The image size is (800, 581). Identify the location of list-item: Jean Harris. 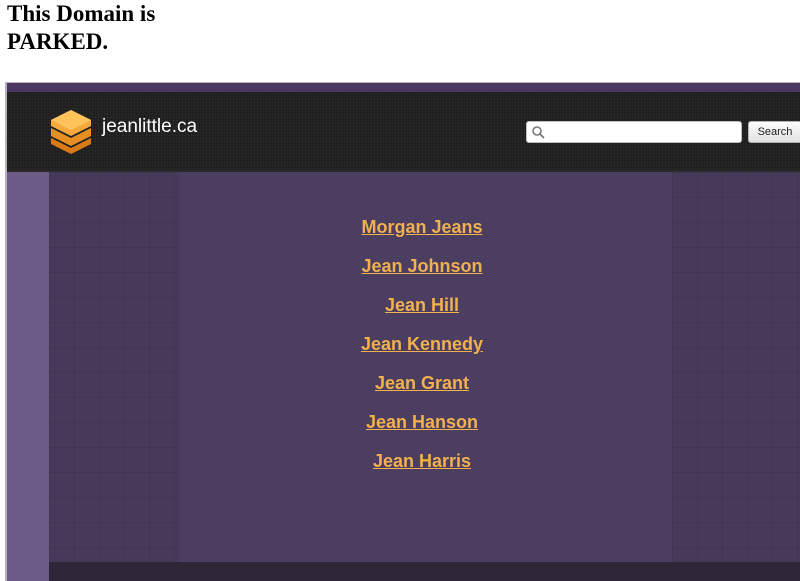
(422, 461).